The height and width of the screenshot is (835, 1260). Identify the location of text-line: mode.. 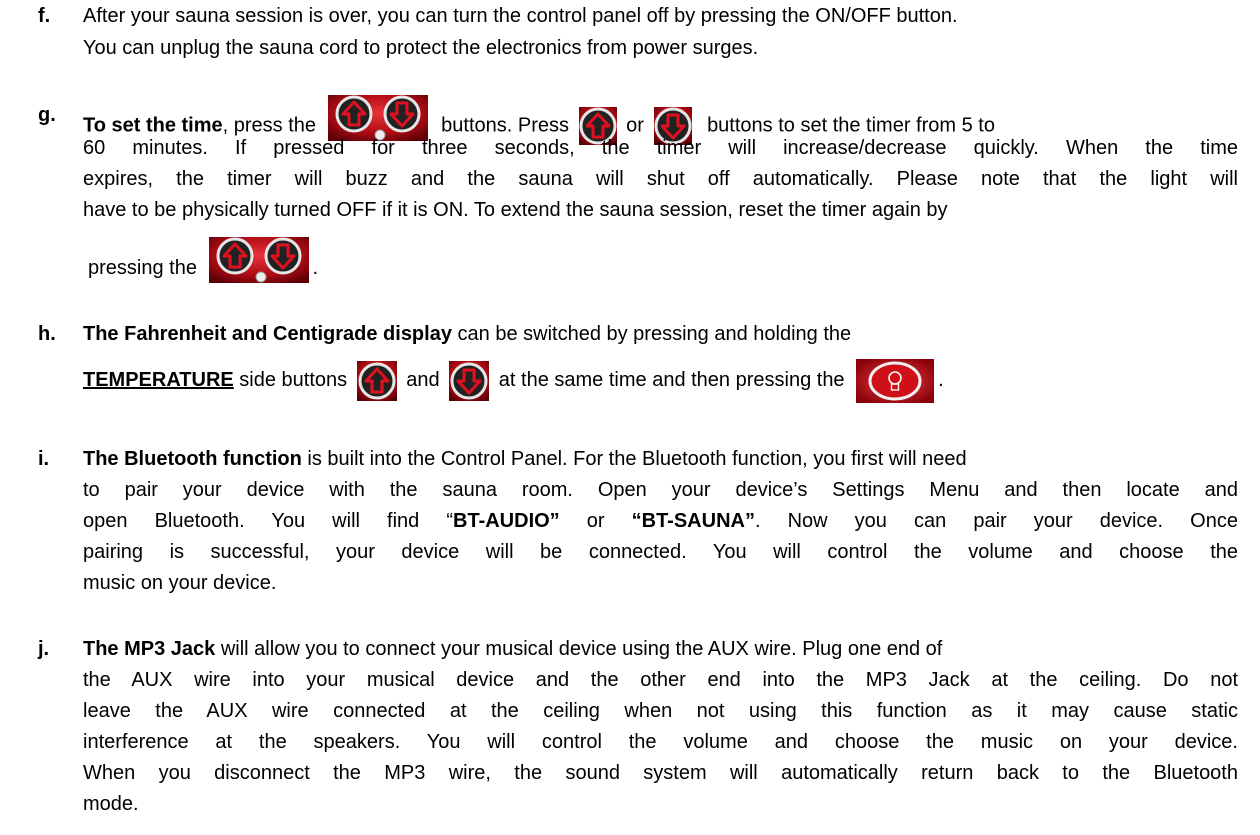
(111, 804).